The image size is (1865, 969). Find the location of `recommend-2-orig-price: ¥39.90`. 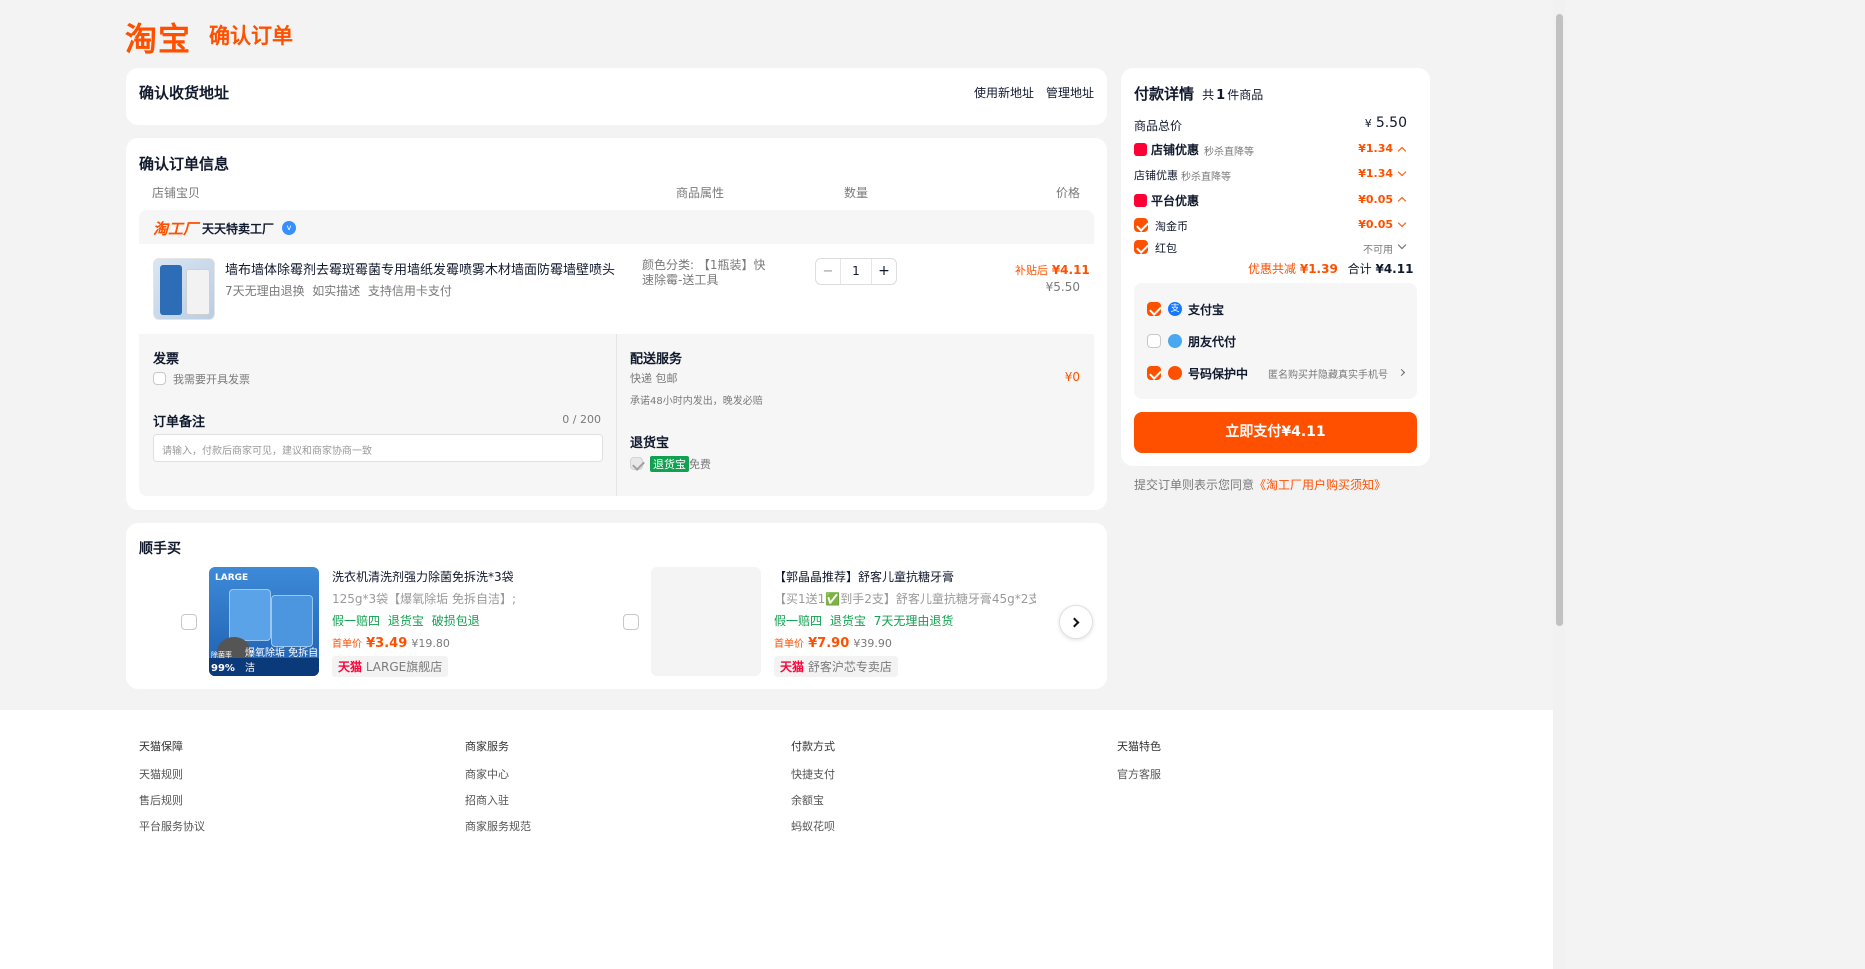

recommend-2-orig-price: ¥39.90 is located at coordinates (872, 643).